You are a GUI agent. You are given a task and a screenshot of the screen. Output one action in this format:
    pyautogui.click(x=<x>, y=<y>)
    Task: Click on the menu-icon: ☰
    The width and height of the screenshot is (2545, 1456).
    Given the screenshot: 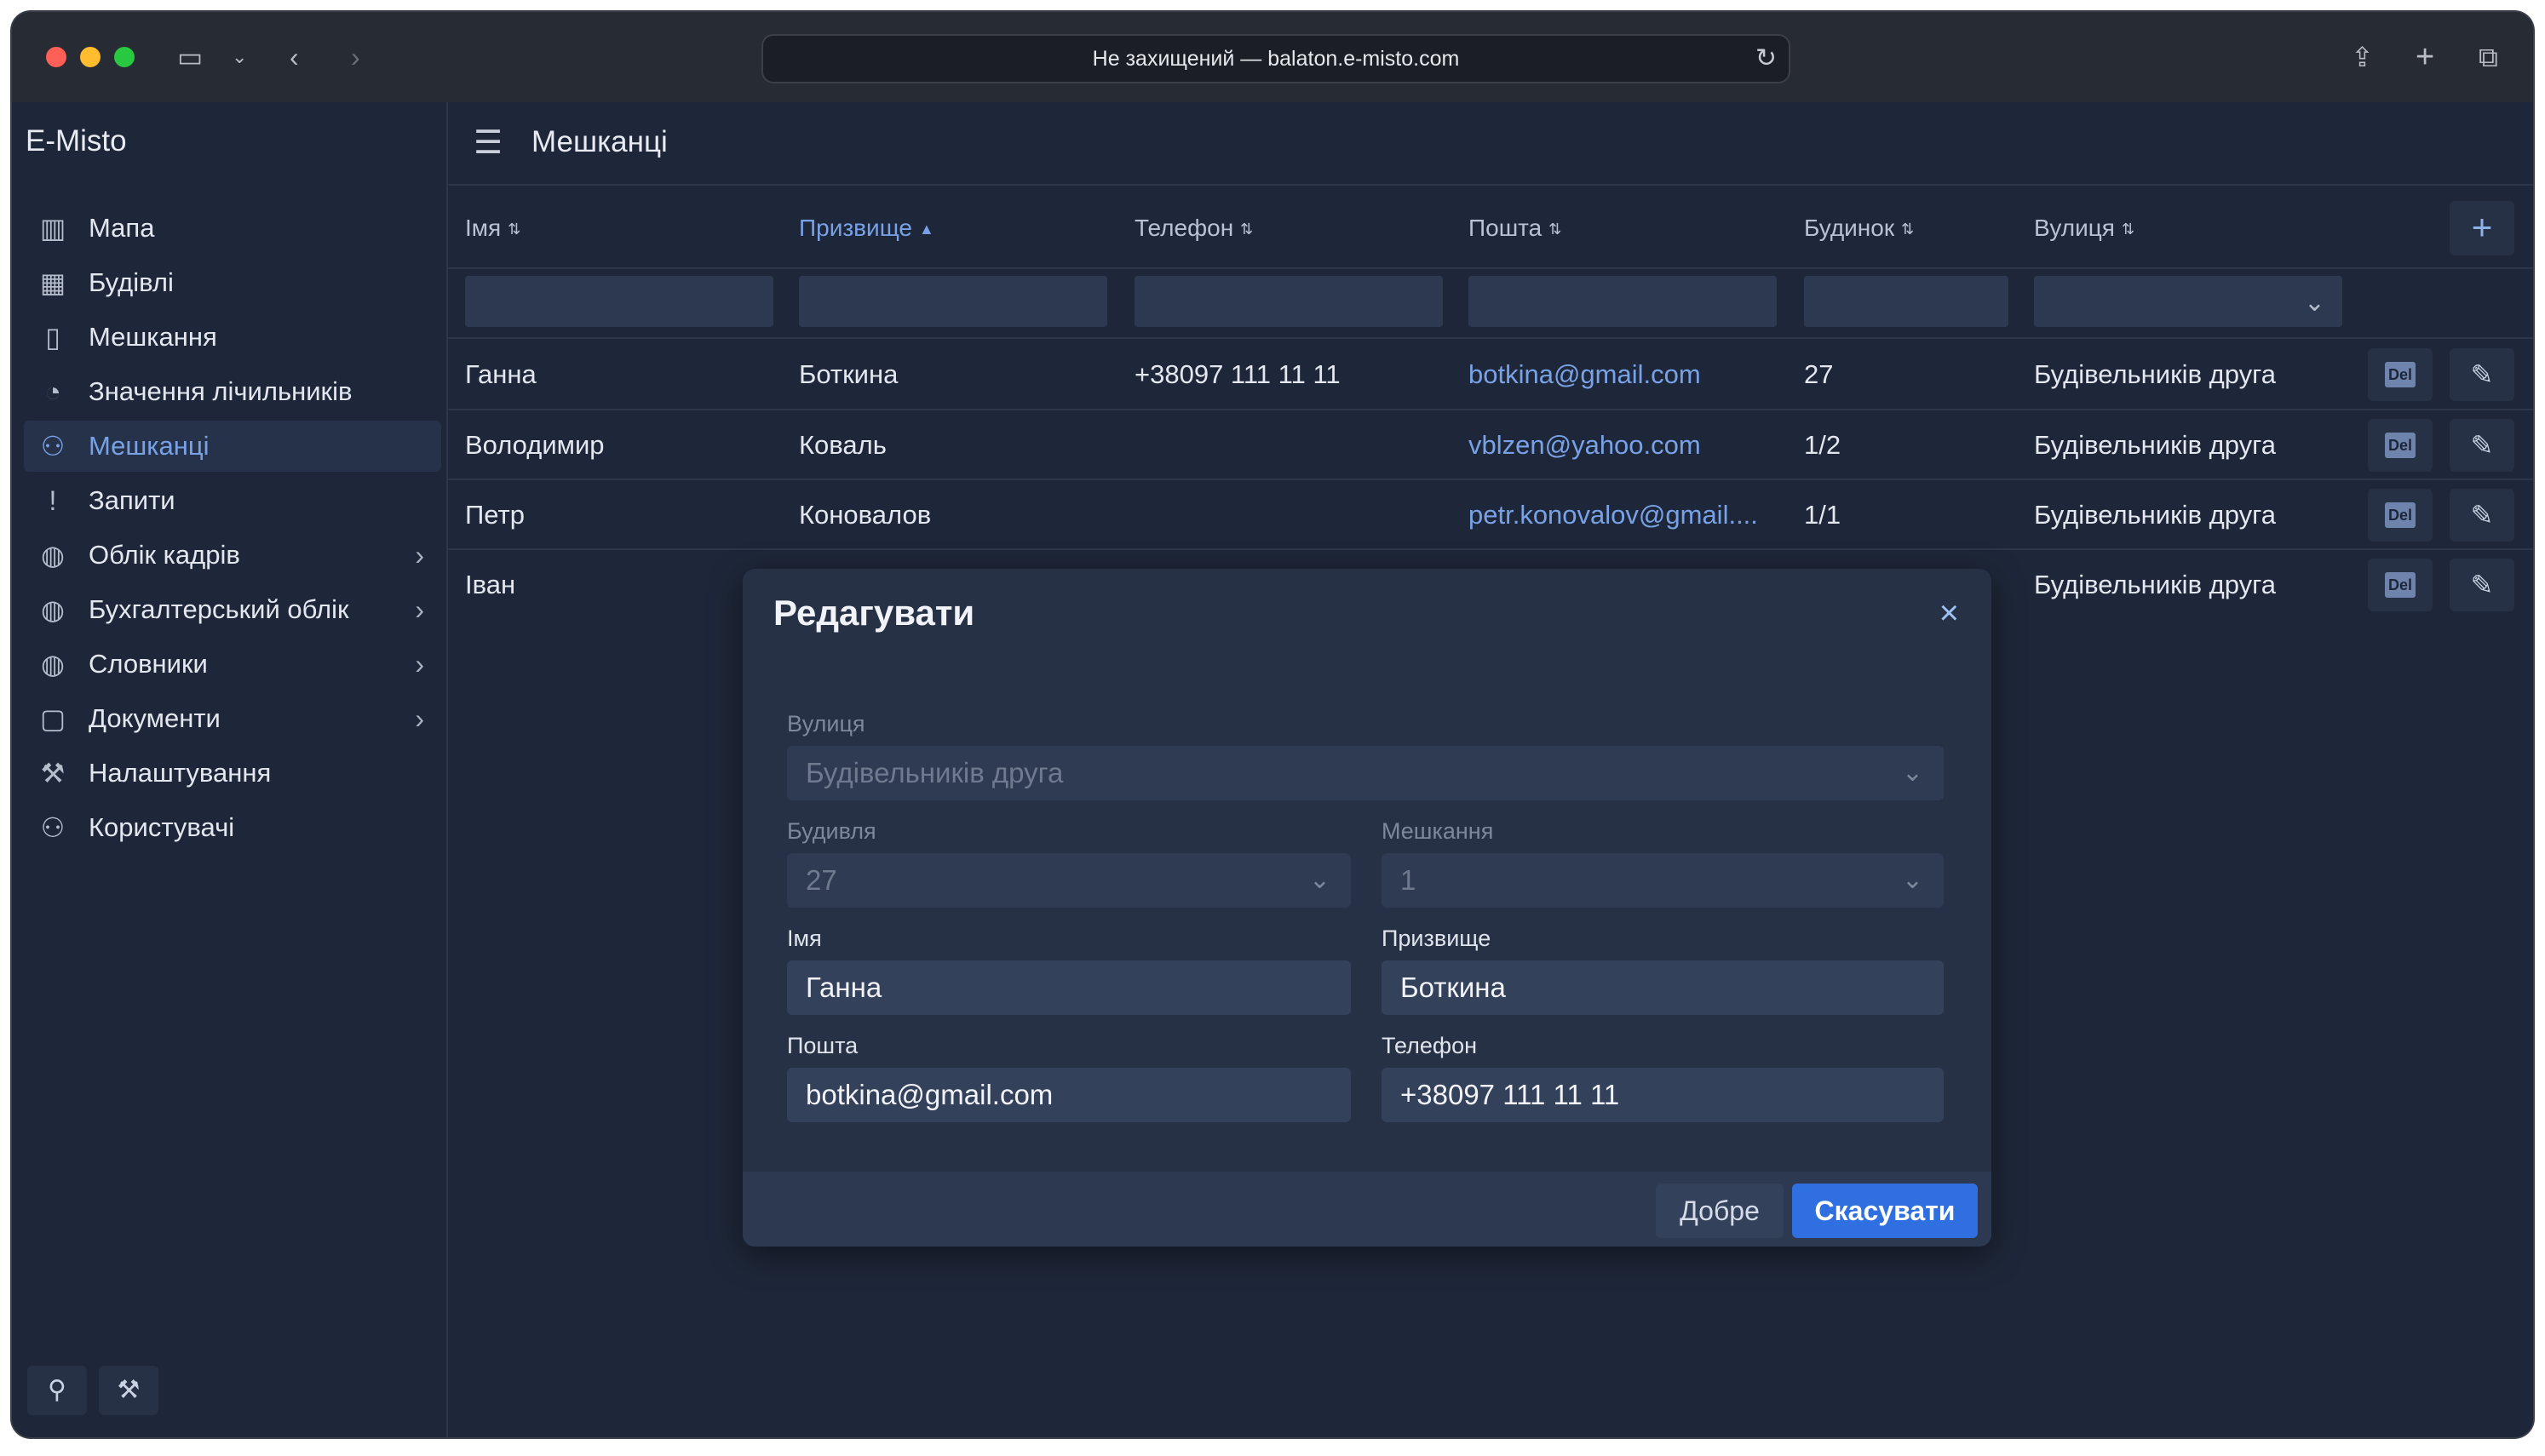 What is the action you would take?
    pyautogui.click(x=489, y=143)
    